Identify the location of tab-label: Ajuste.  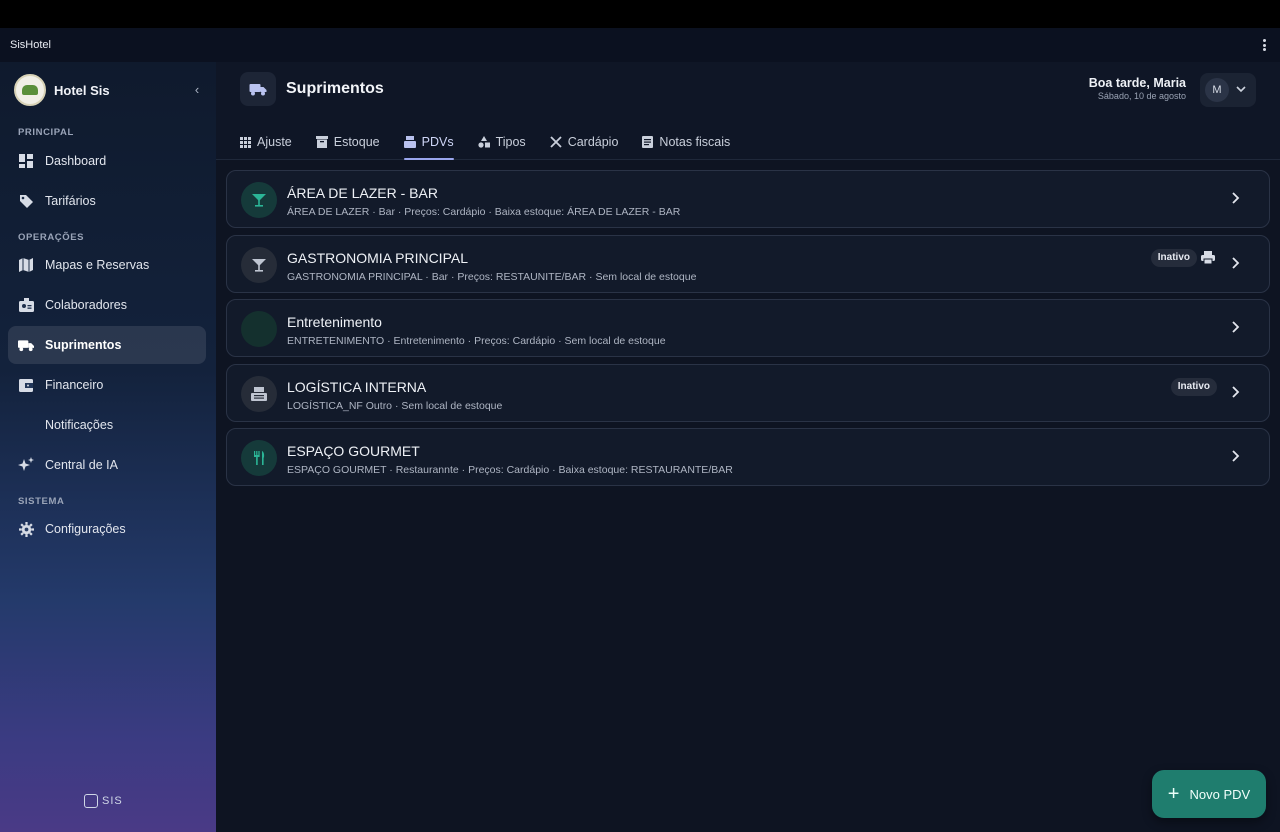
(274, 142).